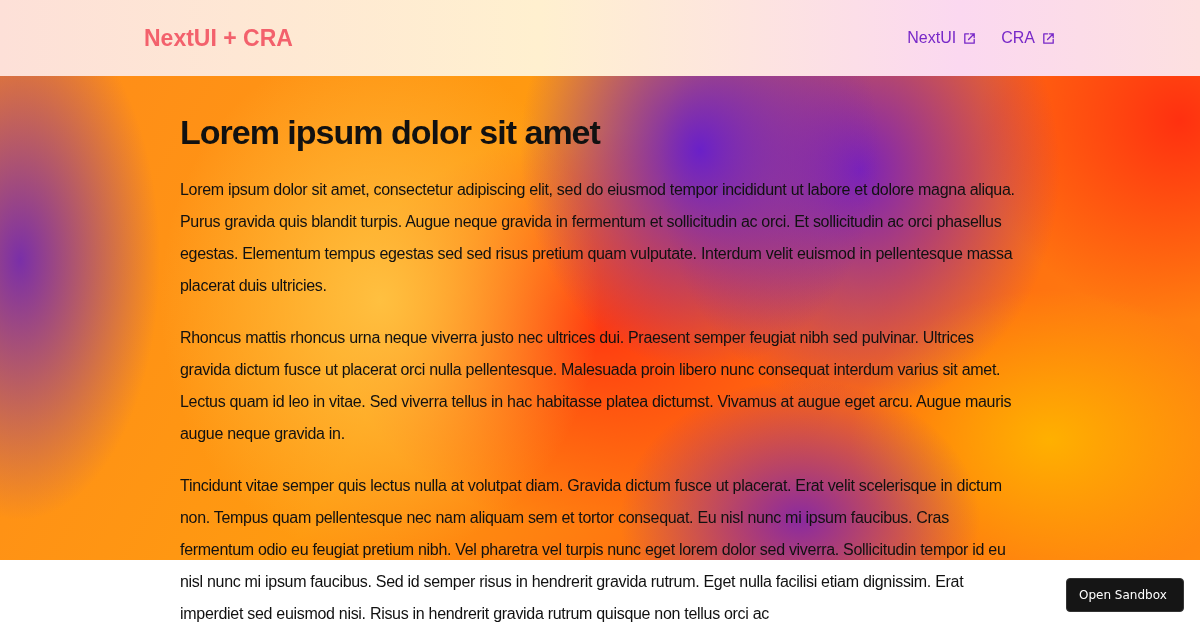 The height and width of the screenshot is (630, 1200). Describe the element at coordinates (942, 38) in the screenshot. I see `nav-link: NextUI` at that location.